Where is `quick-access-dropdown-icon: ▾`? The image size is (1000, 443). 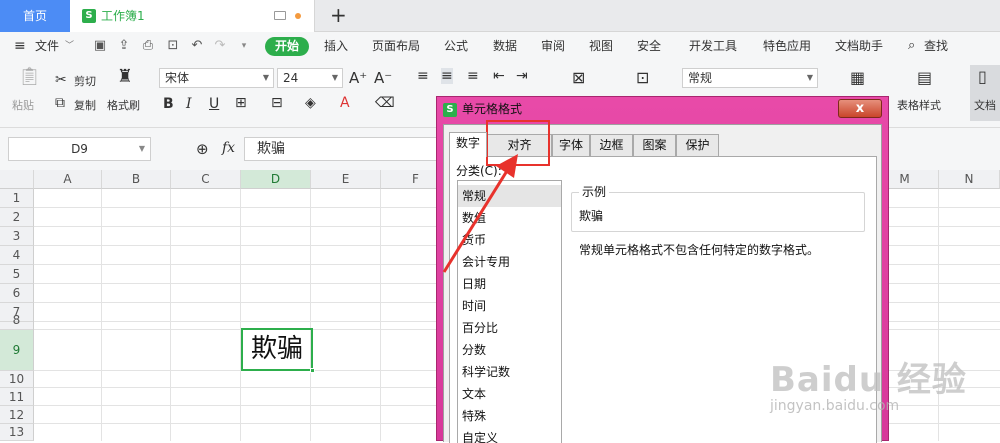 quick-access-dropdown-icon: ▾ is located at coordinates (244, 46).